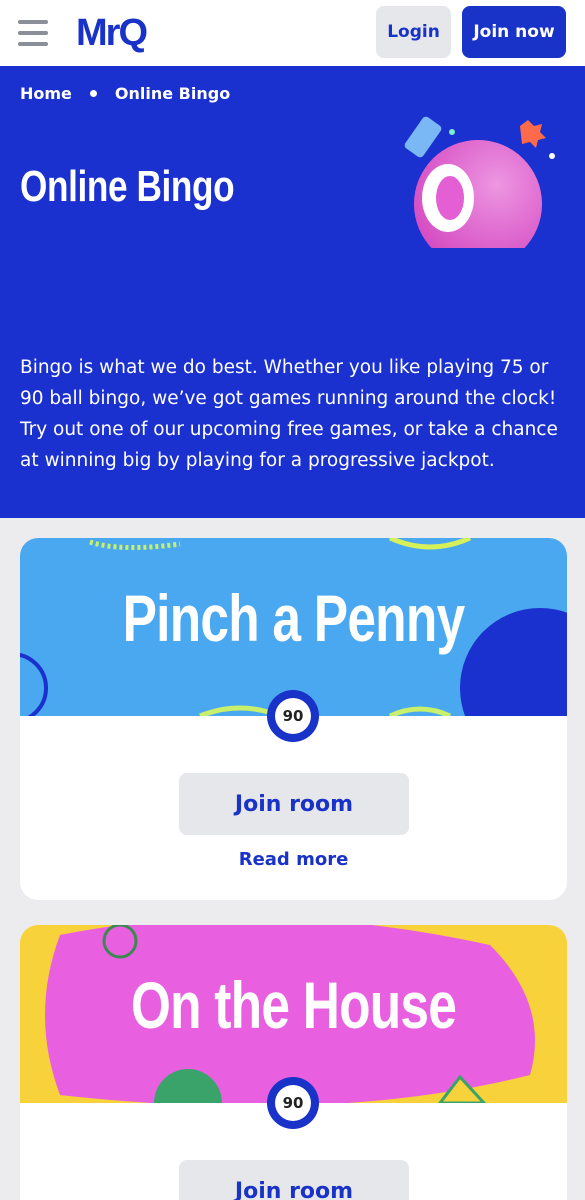 This screenshot has width=585, height=1200. I want to click on mrq-logo: MrQ, so click(131, 32).